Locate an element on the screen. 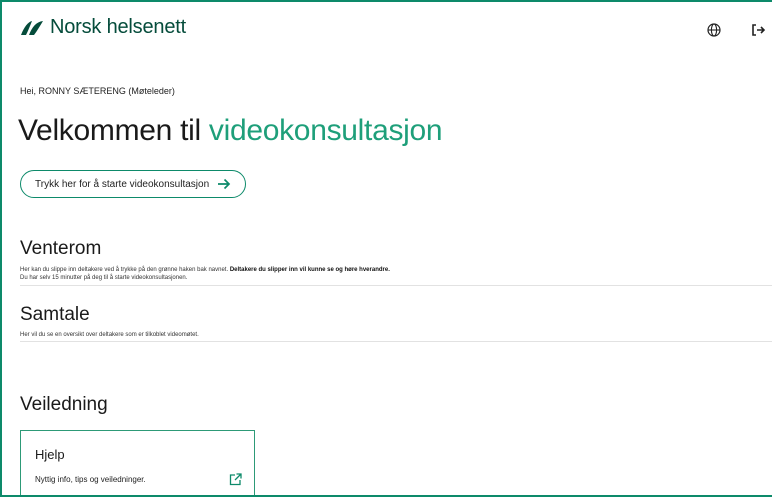 Image resolution: width=772 pixels, height=497 pixels. help-card-title: Hjelp is located at coordinates (50, 454).